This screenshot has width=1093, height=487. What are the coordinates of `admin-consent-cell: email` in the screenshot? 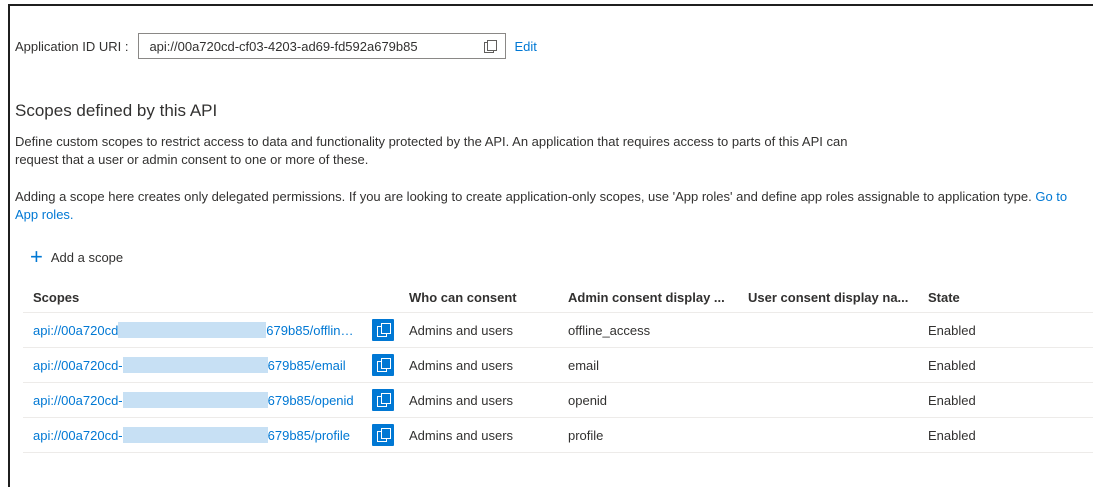 It's located at (584, 365).